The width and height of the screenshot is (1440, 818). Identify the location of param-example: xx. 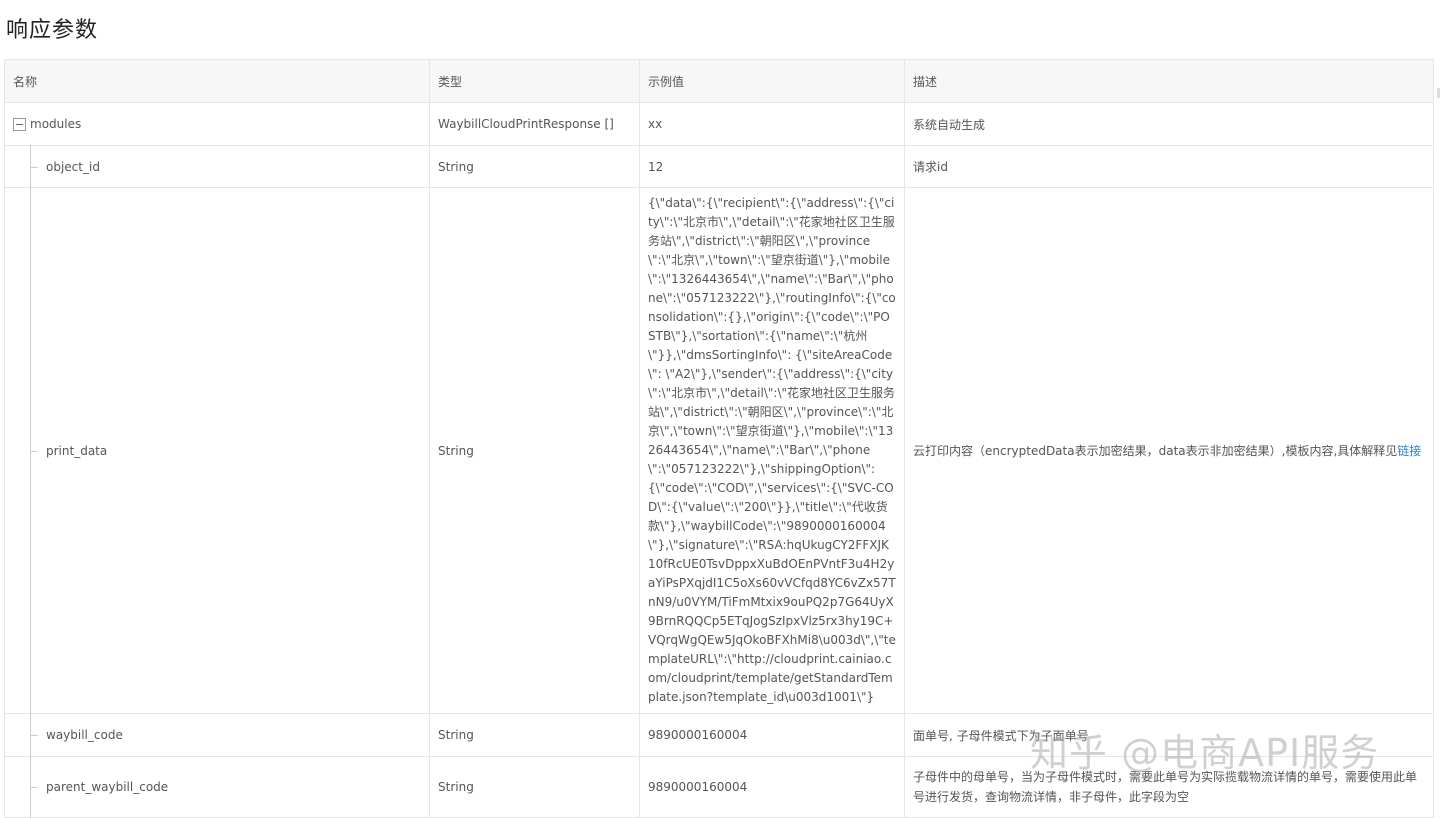
(772, 124).